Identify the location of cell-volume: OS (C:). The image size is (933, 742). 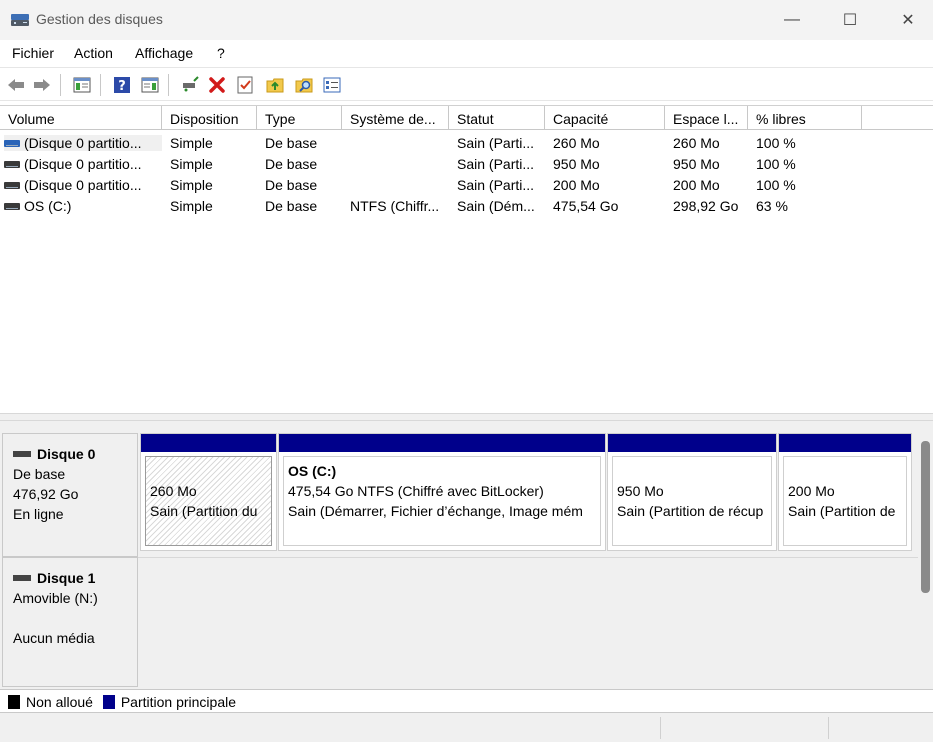
(83, 206).